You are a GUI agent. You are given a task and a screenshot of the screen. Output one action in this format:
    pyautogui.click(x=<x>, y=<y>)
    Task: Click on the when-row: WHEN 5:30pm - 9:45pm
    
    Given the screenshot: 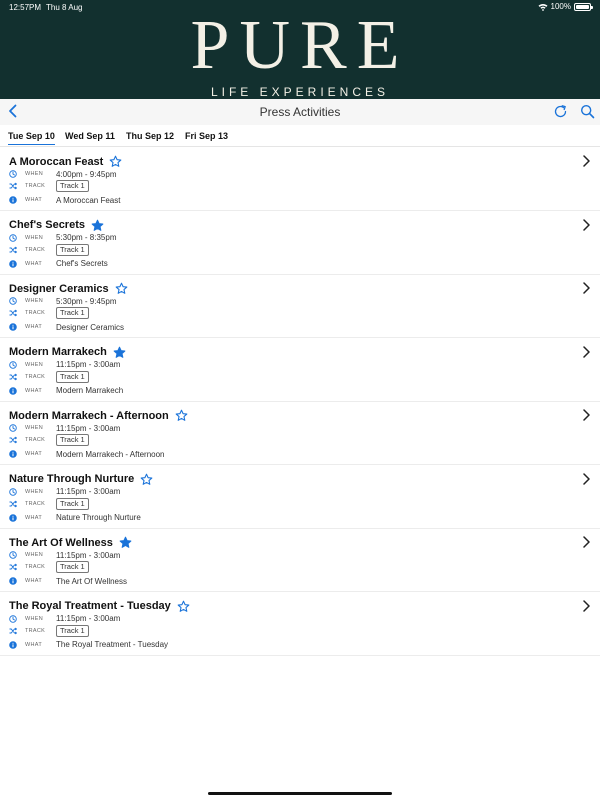 What is the action you would take?
    pyautogui.click(x=62, y=301)
    